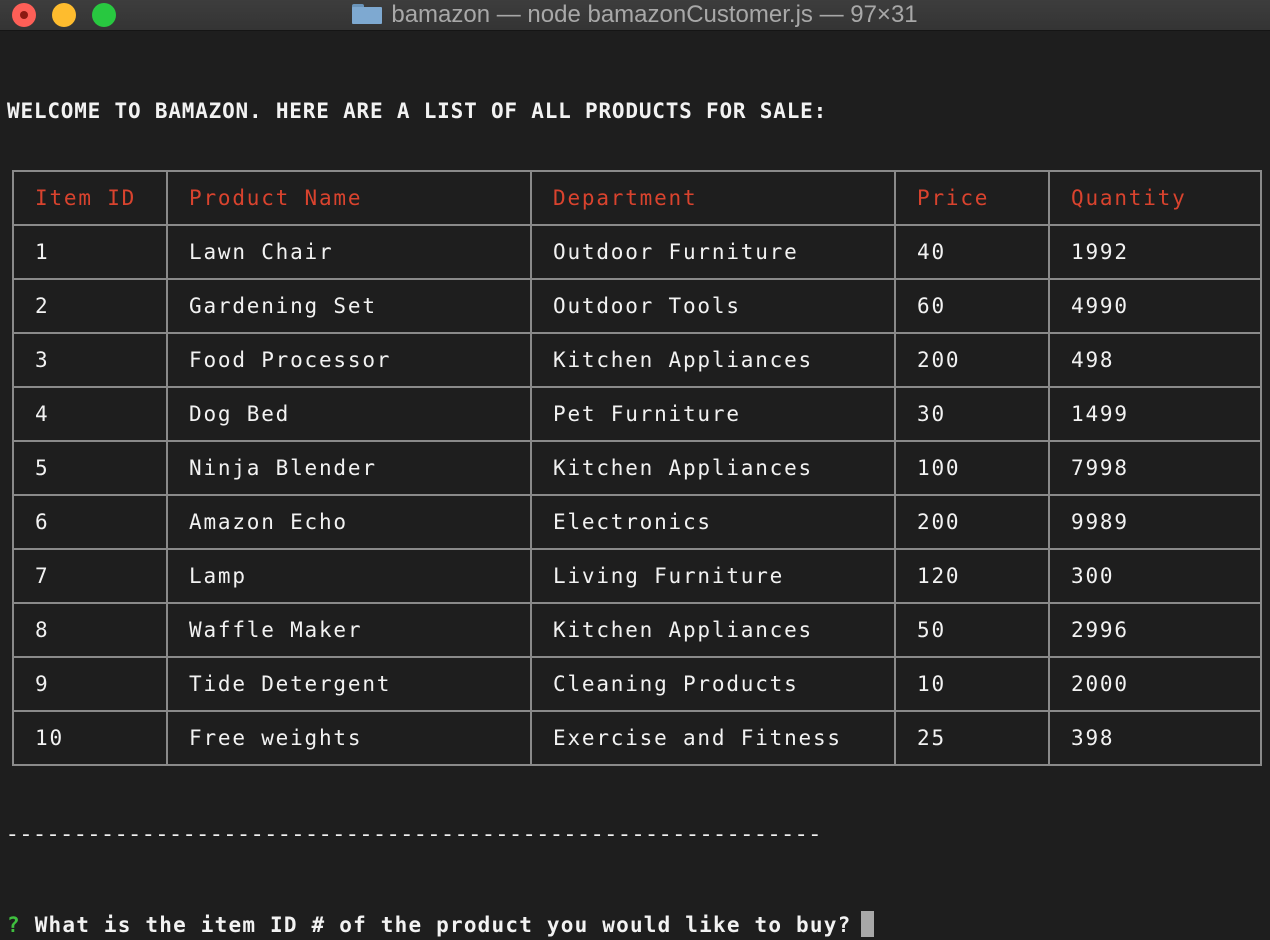 The image size is (1270, 940). I want to click on item-id-cell: 9, so click(90, 684).